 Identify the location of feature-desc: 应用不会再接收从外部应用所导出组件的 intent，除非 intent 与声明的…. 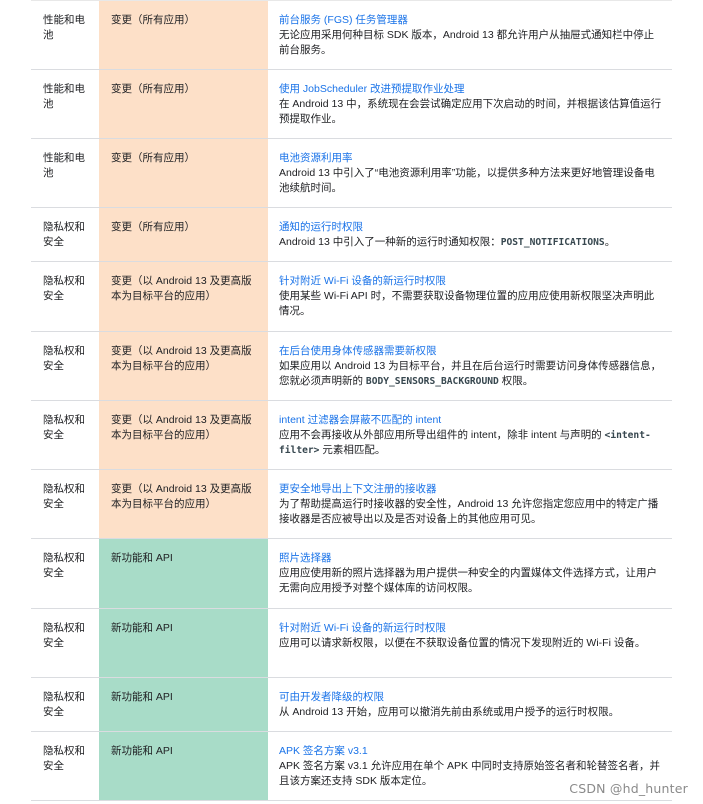
(470, 443).